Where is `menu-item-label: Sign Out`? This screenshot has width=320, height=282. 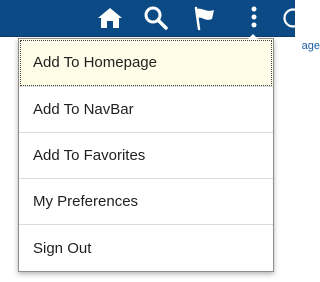
menu-item-label: Sign Out is located at coordinates (62, 248).